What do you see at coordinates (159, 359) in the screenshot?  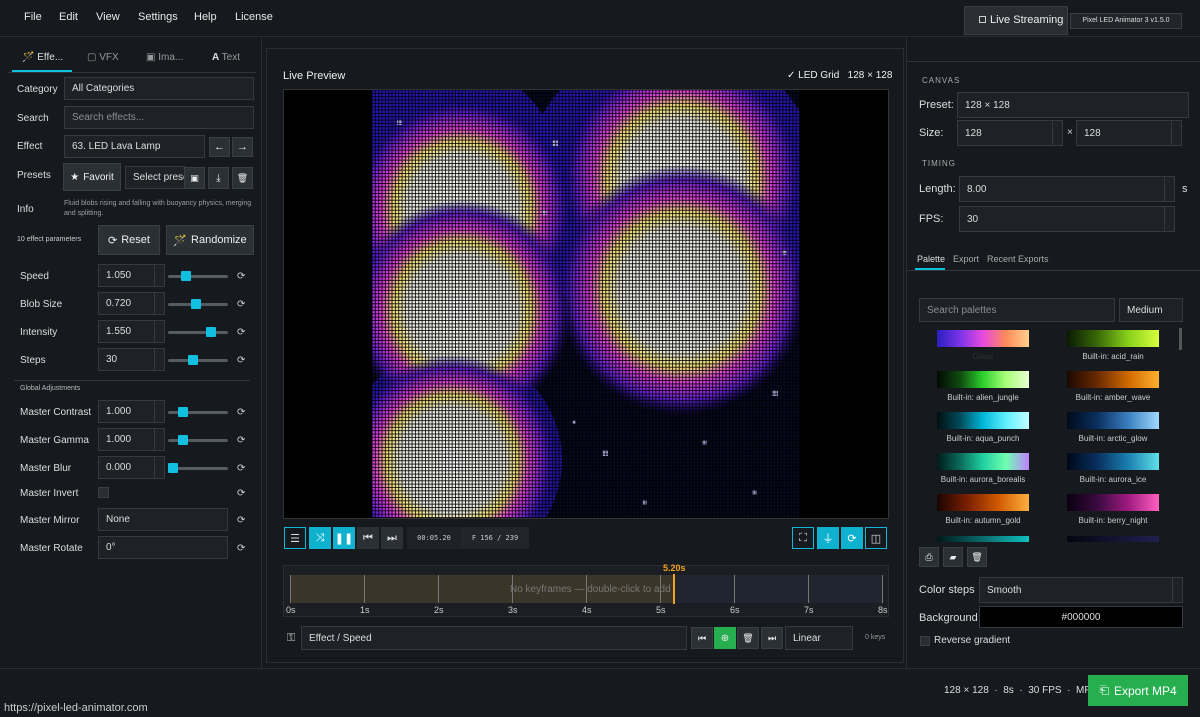 I see `steps-stepper` at bounding box center [159, 359].